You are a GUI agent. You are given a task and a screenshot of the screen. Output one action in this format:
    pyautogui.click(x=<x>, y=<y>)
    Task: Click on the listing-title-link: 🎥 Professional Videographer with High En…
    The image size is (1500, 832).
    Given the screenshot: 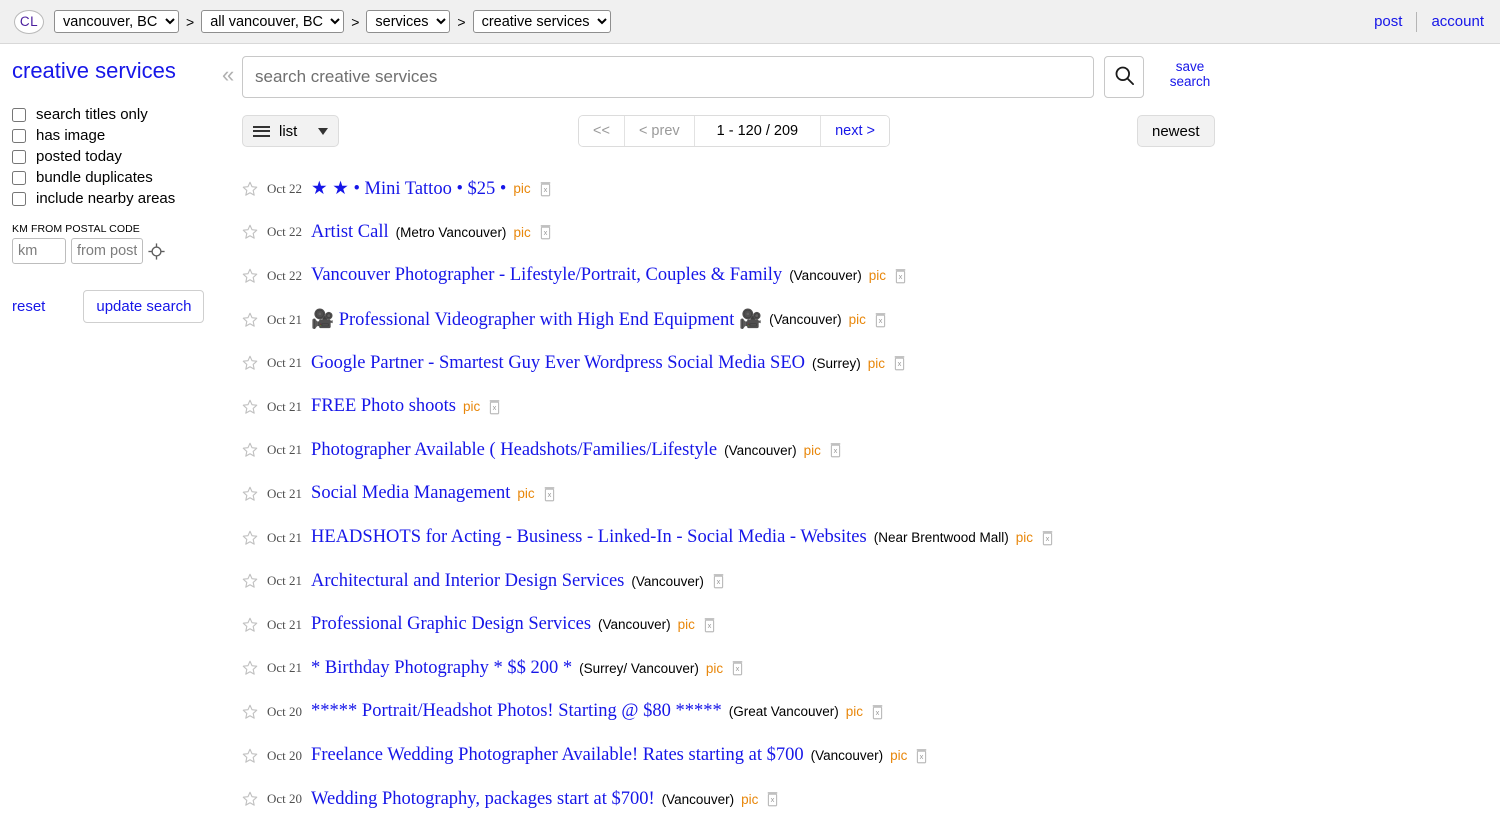 What is the action you would take?
    pyautogui.click(x=536, y=319)
    